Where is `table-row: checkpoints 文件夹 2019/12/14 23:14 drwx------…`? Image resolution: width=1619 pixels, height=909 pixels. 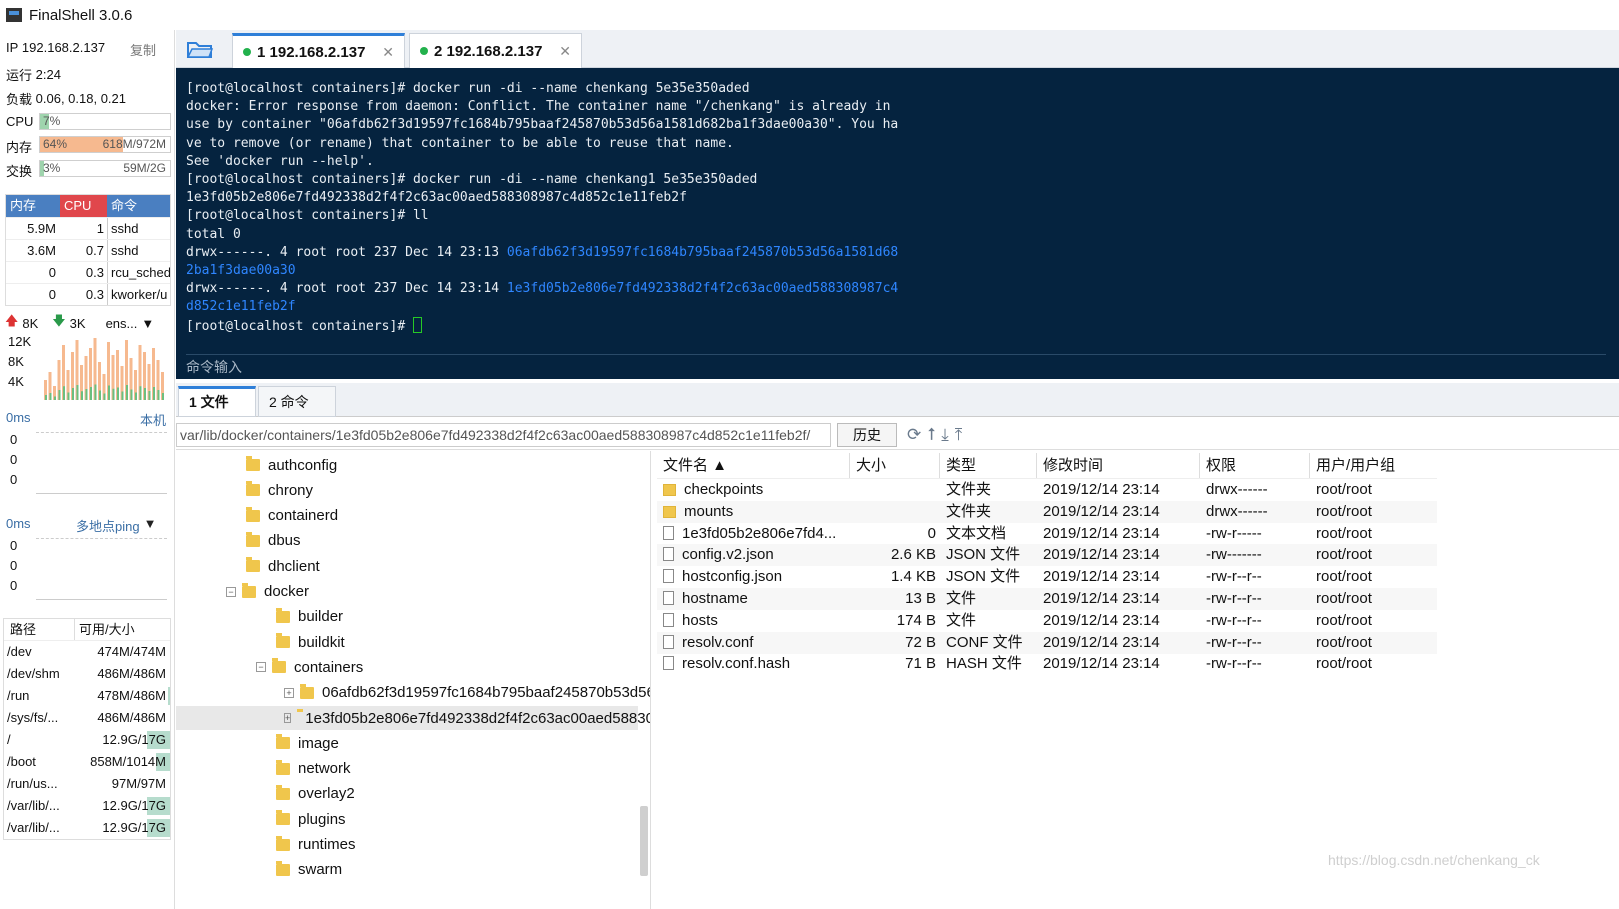 table-row: checkpoints 文件夹 2019/12/14 23:14 drwx------… is located at coordinates (1047, 490).